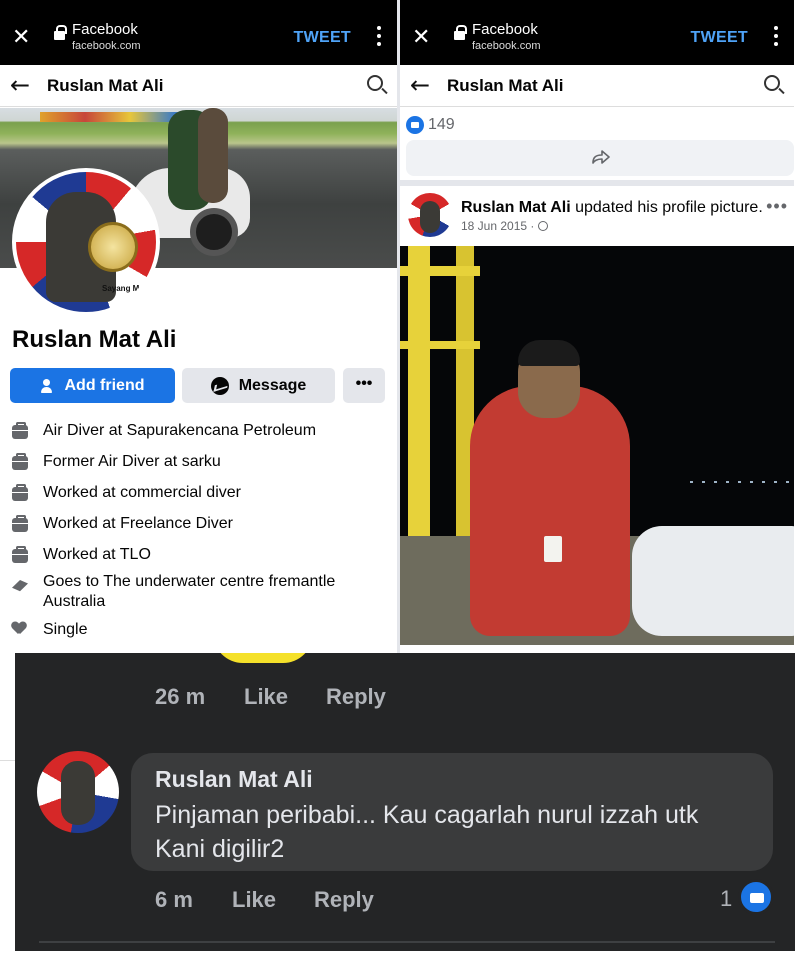 This screenshot has height=960, width=800. I want to click on reaction-count: 1, so click(726, 898).